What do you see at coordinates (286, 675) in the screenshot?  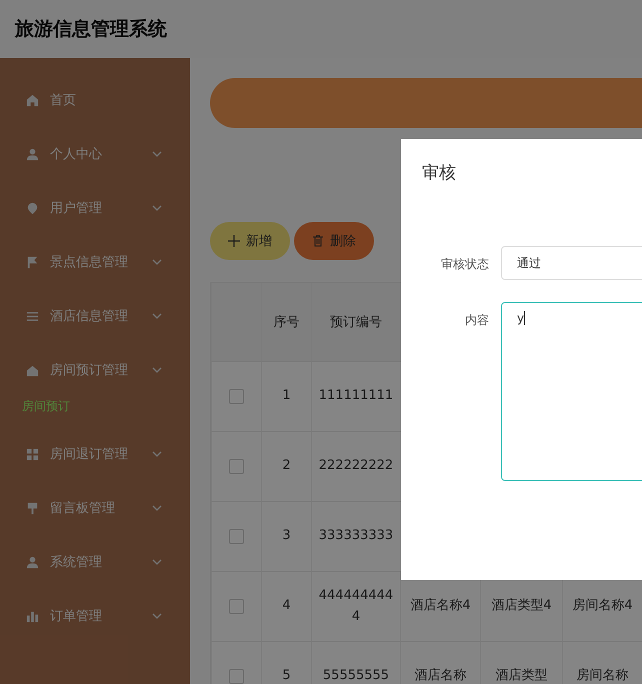 I see `table-cell-text: 5` at bounding box center [286, 675].